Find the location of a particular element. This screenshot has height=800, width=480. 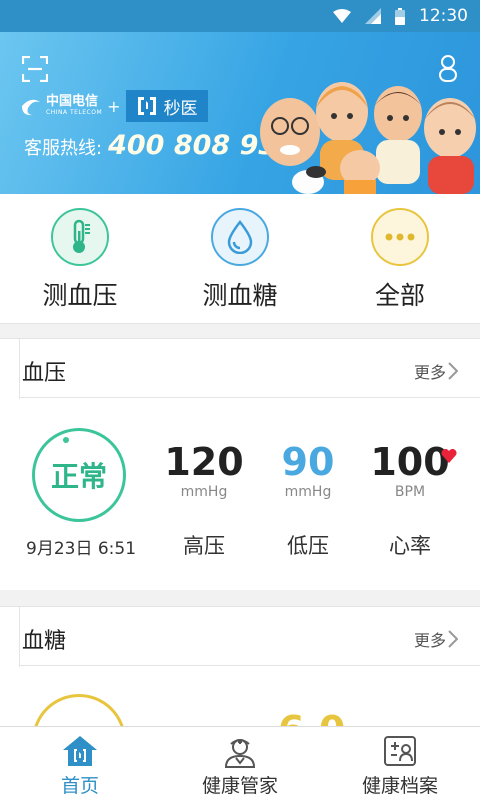

tab-label: 健康档案 is located at coordinates (399, 786).